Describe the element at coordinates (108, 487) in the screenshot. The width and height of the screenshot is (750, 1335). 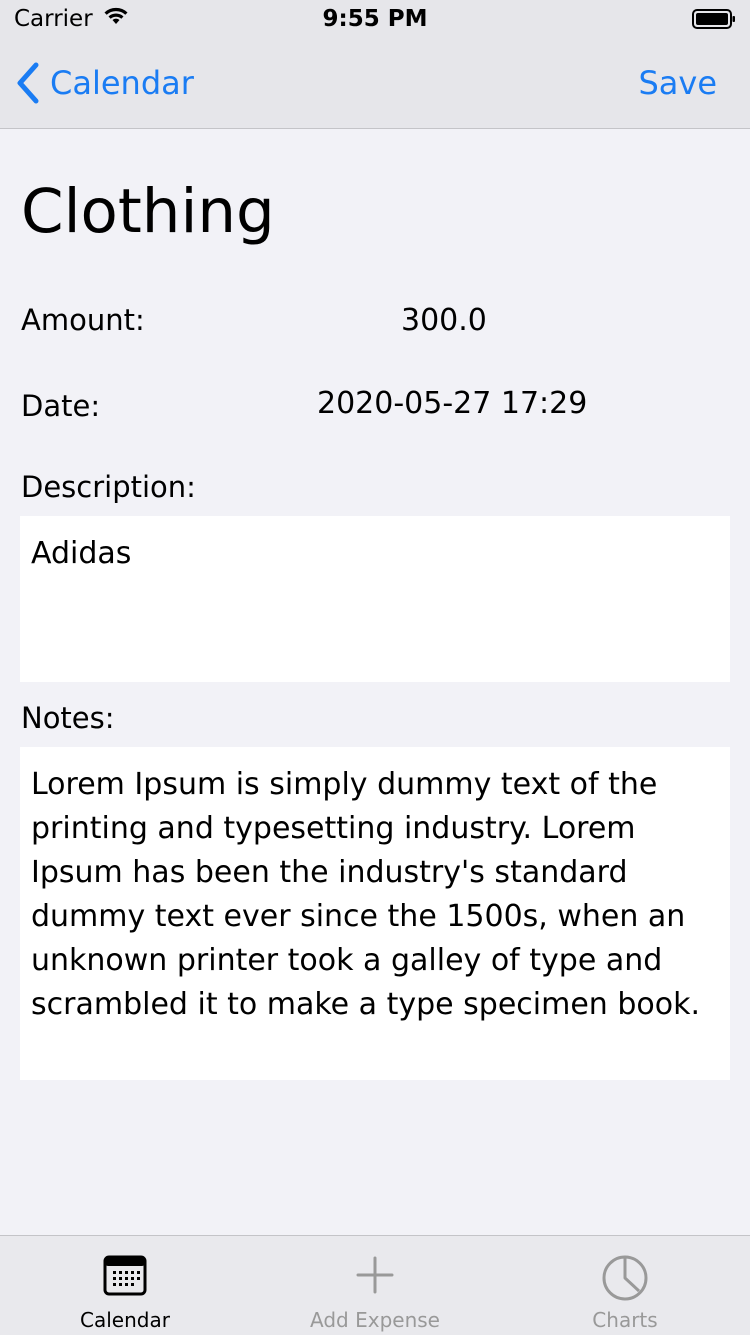
I see `description-label: Description:` at that location.